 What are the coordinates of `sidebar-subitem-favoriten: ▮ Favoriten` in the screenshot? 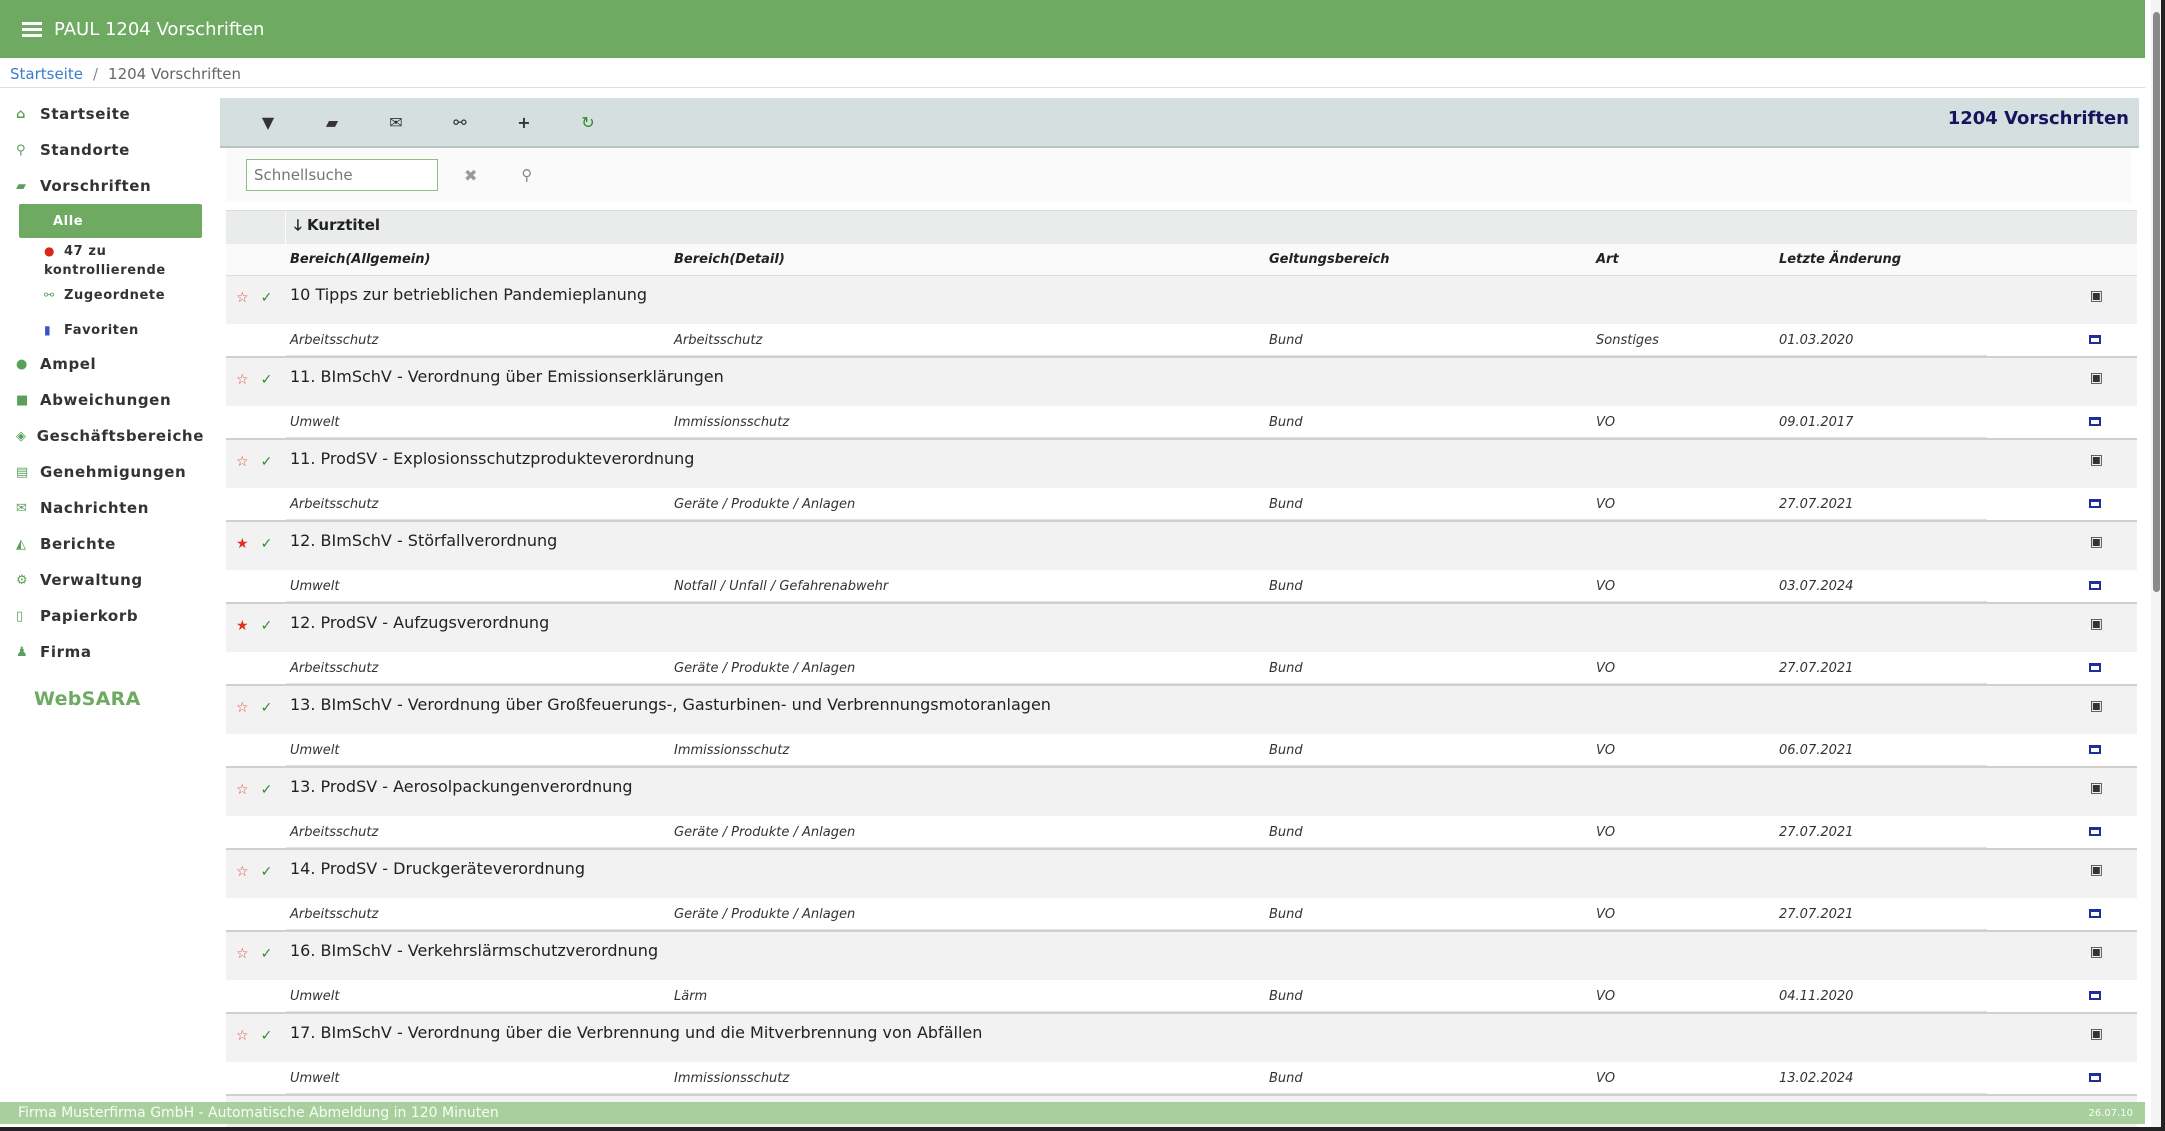 It's located at (124, 330).